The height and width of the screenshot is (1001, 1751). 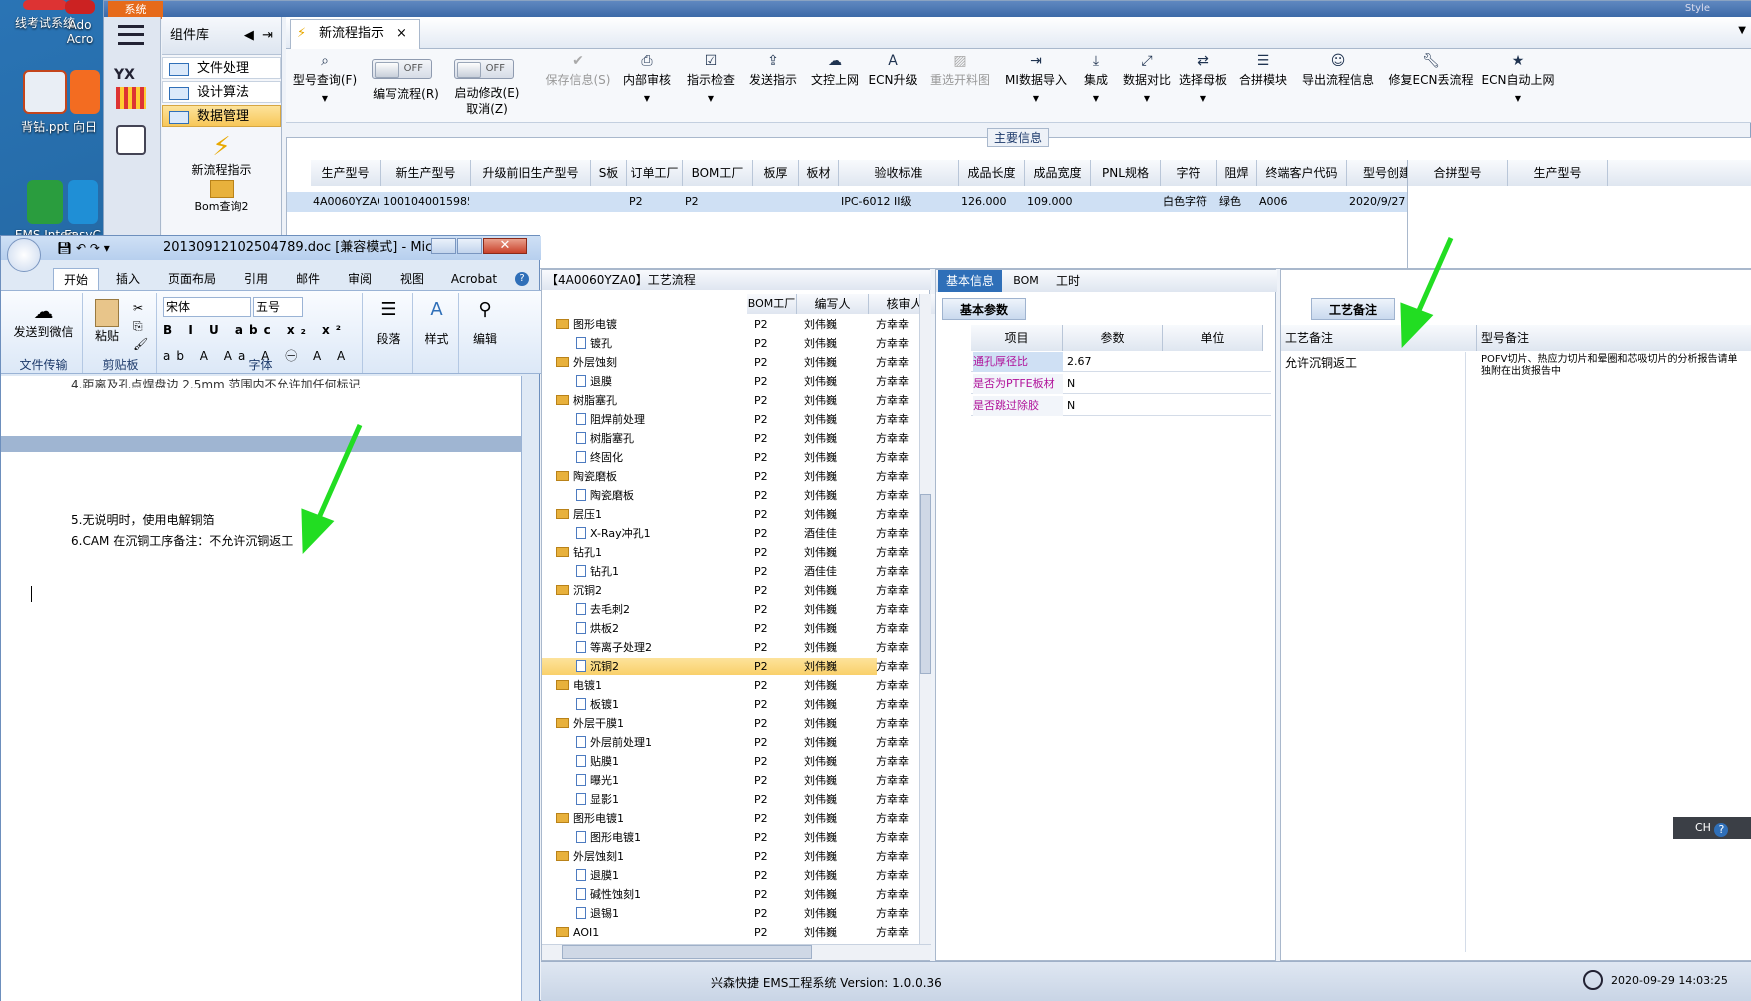 I want to click on main-col-6: 板厚, so click(x=776, y=173).